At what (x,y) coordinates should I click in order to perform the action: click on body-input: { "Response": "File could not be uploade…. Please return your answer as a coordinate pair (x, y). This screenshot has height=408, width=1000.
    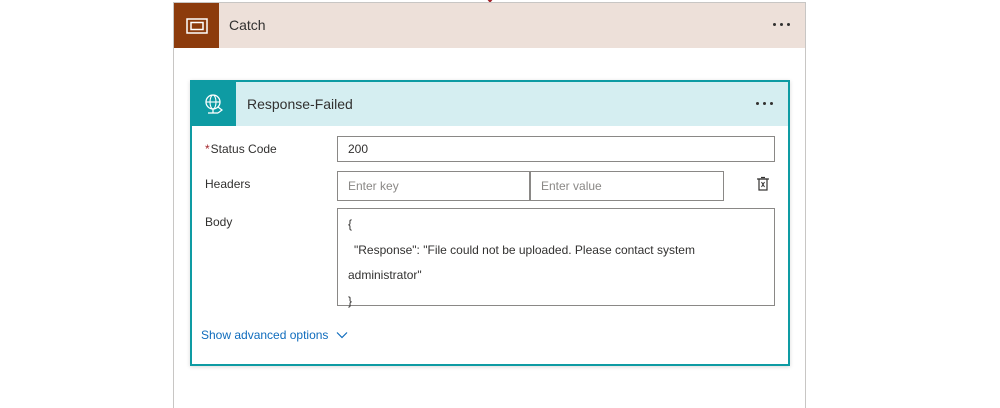
    Looking at the image, I should click on (556, 258).